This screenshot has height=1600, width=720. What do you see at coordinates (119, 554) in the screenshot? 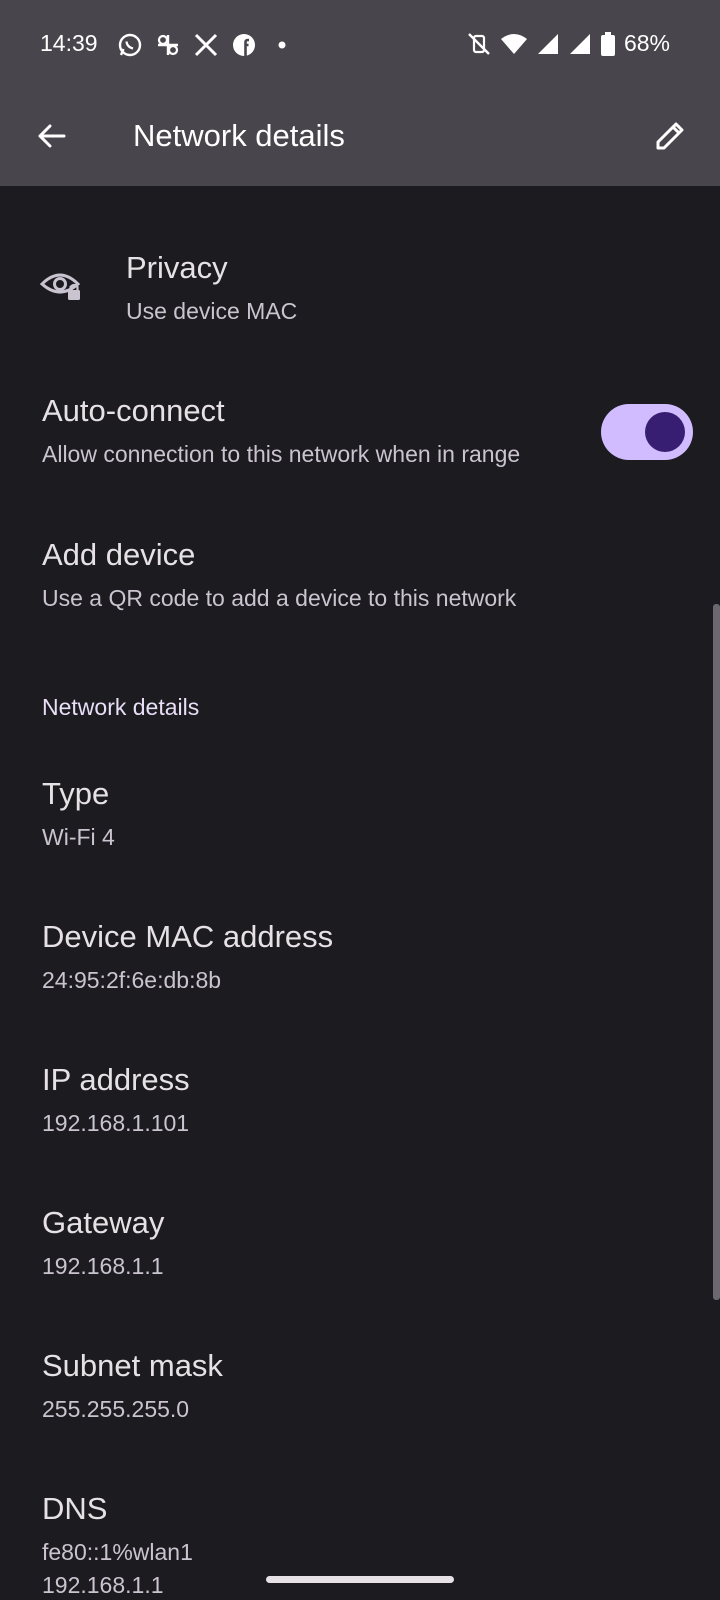
I see `add-device-title: Add device` at bounding box center [119, 554].